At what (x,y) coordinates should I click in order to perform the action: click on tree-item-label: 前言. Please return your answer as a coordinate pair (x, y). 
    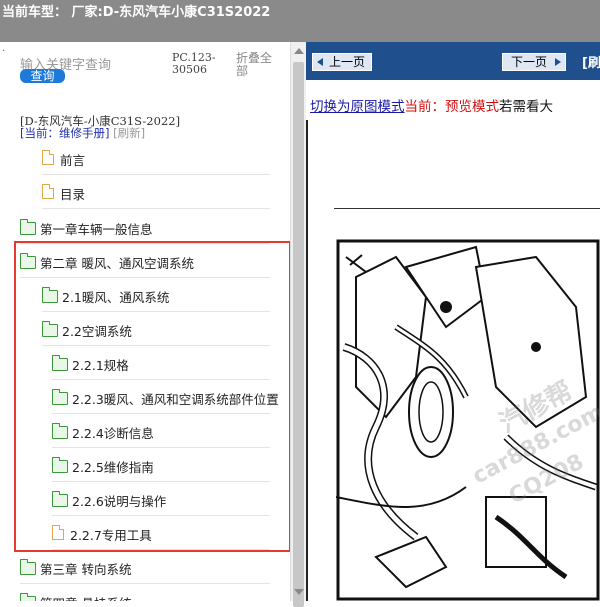
    Looking at the image, I should click on (73, 160).